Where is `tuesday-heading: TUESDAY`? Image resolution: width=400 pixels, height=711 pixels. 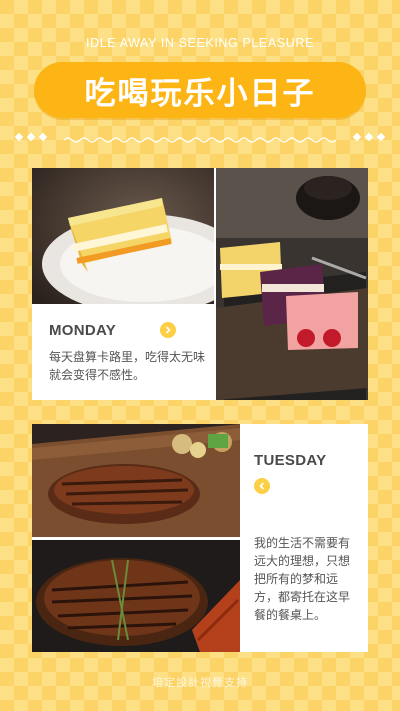 tuesday-heading: TUESDAY is located at coordinates (290, 460).